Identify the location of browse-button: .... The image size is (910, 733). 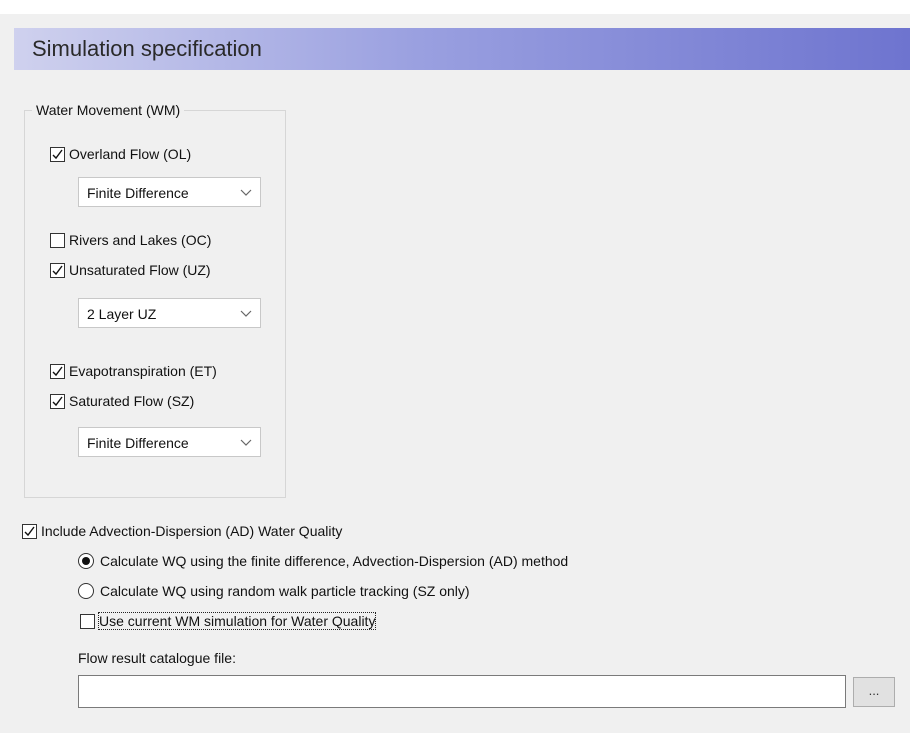
(874, 692).